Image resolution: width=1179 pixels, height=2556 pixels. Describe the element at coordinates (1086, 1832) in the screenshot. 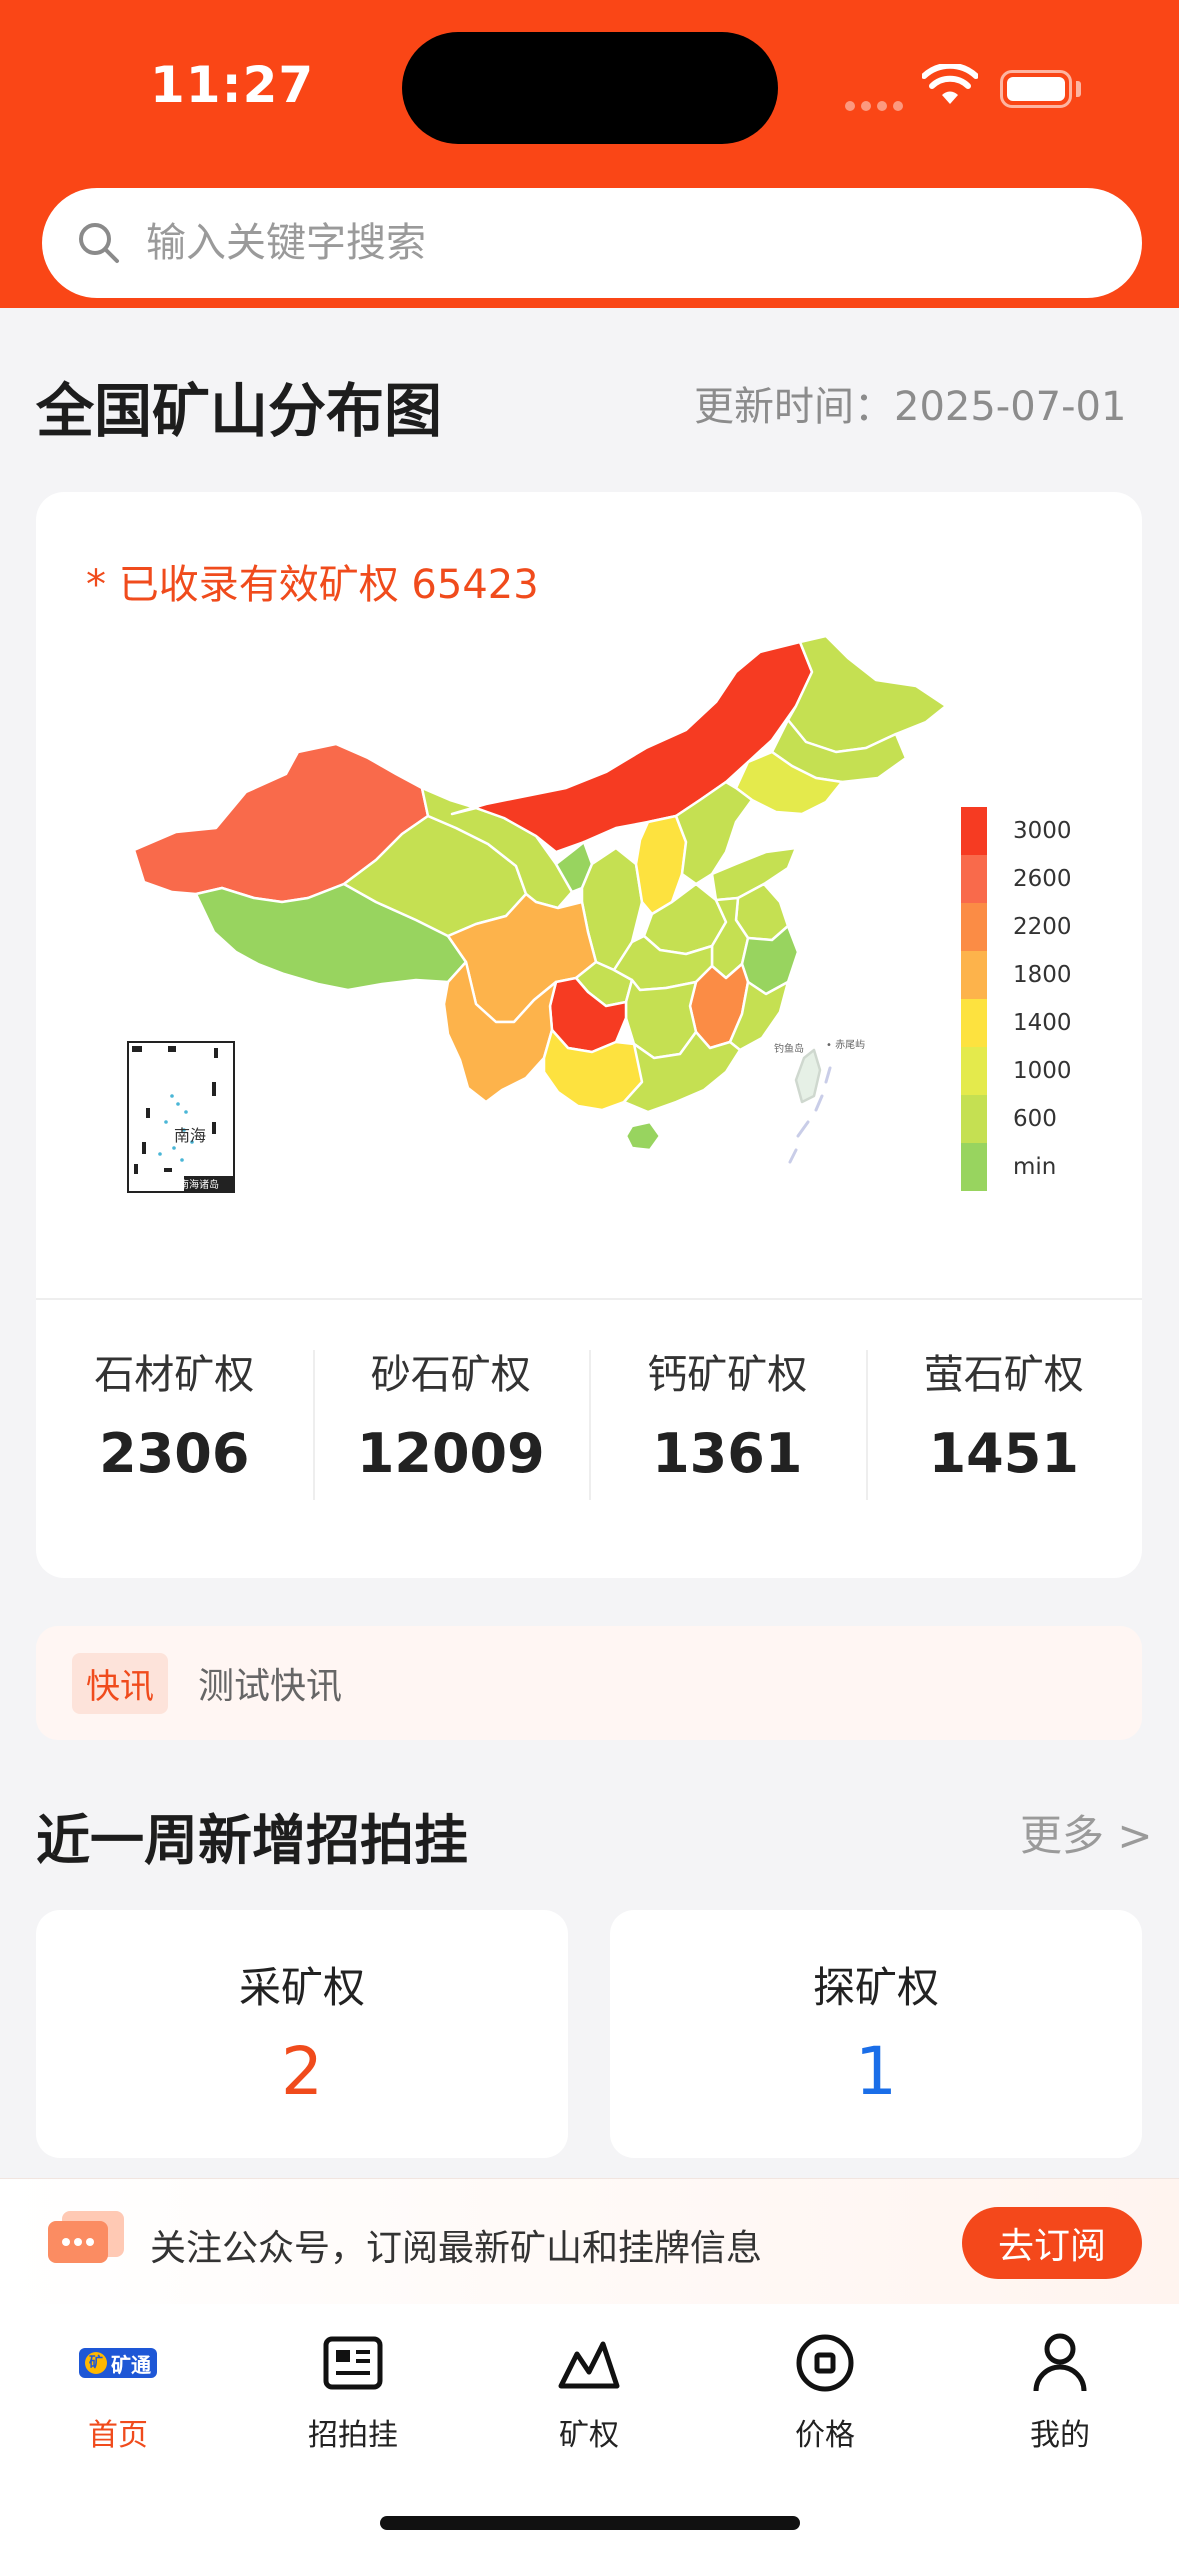

I see `more-link: 更多 >` at that location.